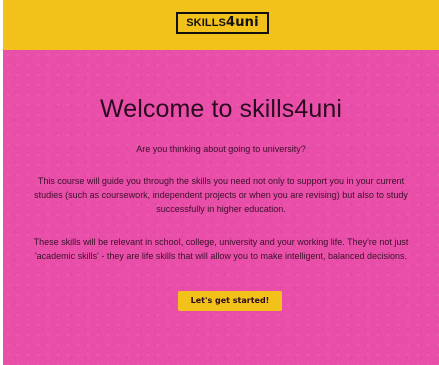  Describe the element at coordinates (230, 301) in the screenshot. I see `get-started-button: Let's get started!` at that location.